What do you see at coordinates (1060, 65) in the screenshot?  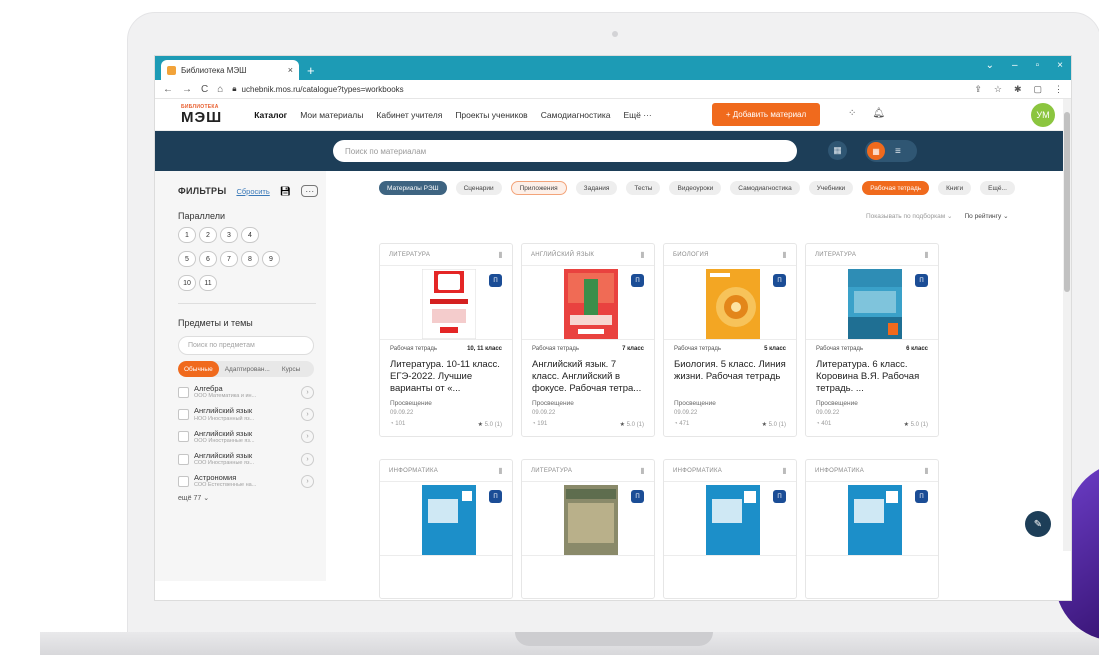 I see `close-window-button: ×` at bounding box center [1060, 65].